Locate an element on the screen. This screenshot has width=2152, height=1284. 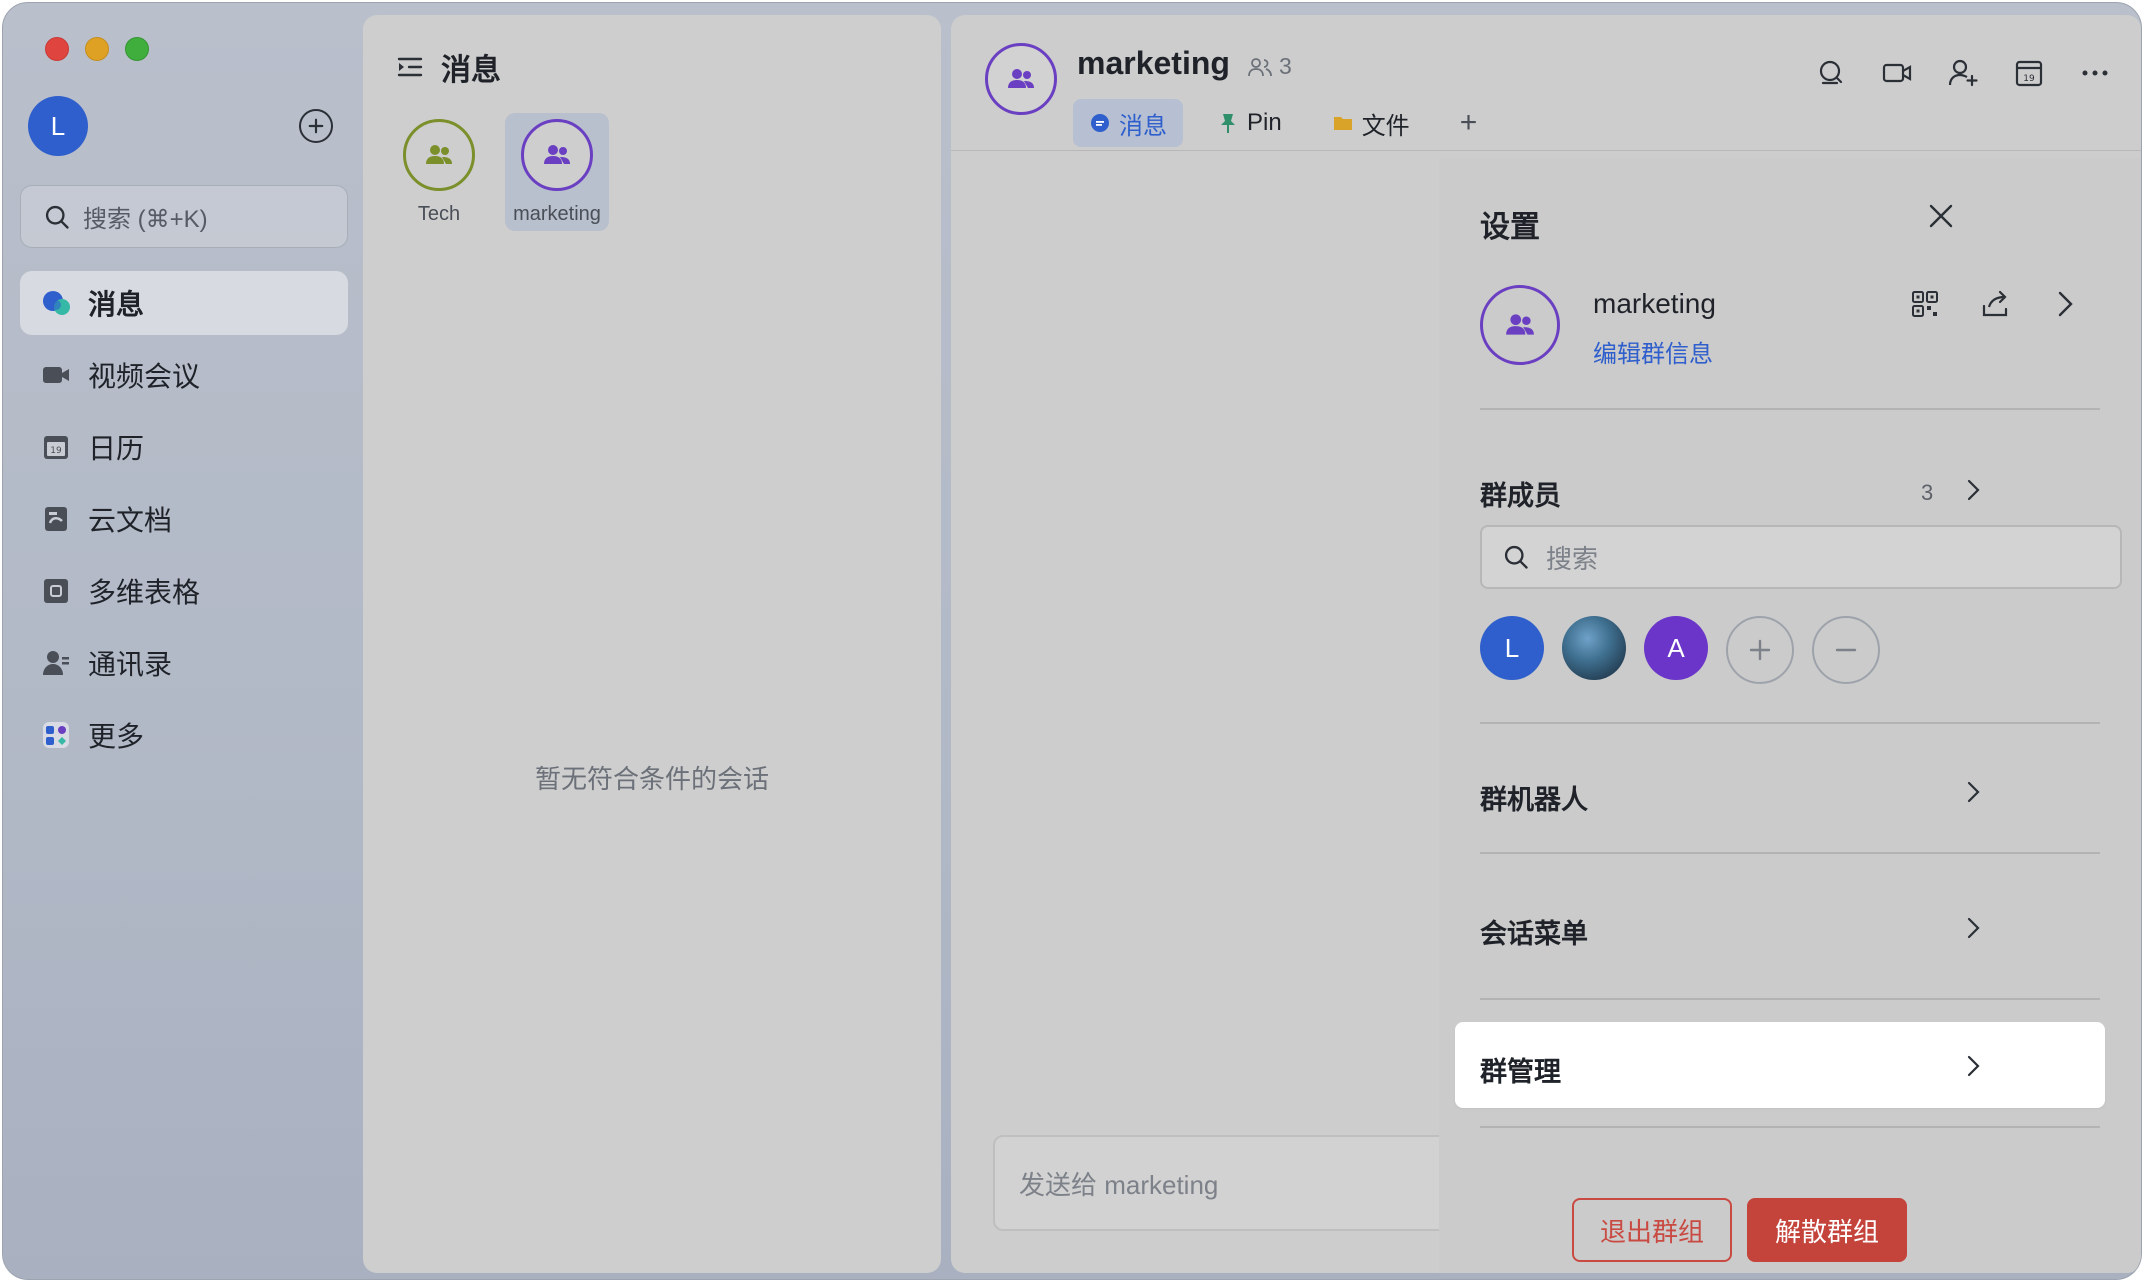
member-avatars: L A is located at coordinates (1680, 650).